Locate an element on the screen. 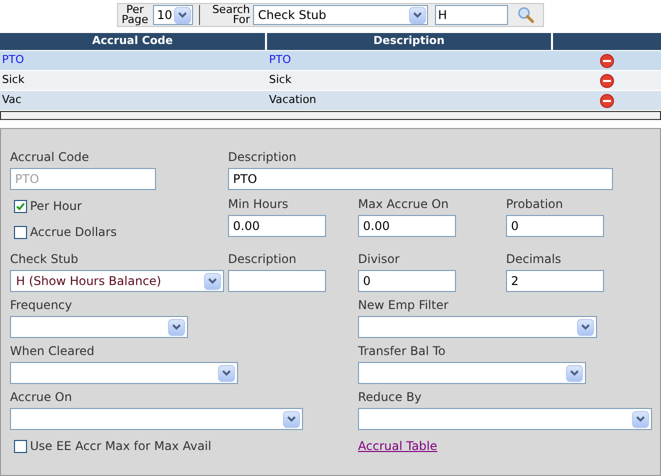 This screenshot has width=661, height=476. search-for-label: Search For is located at coordinates (230, 15).